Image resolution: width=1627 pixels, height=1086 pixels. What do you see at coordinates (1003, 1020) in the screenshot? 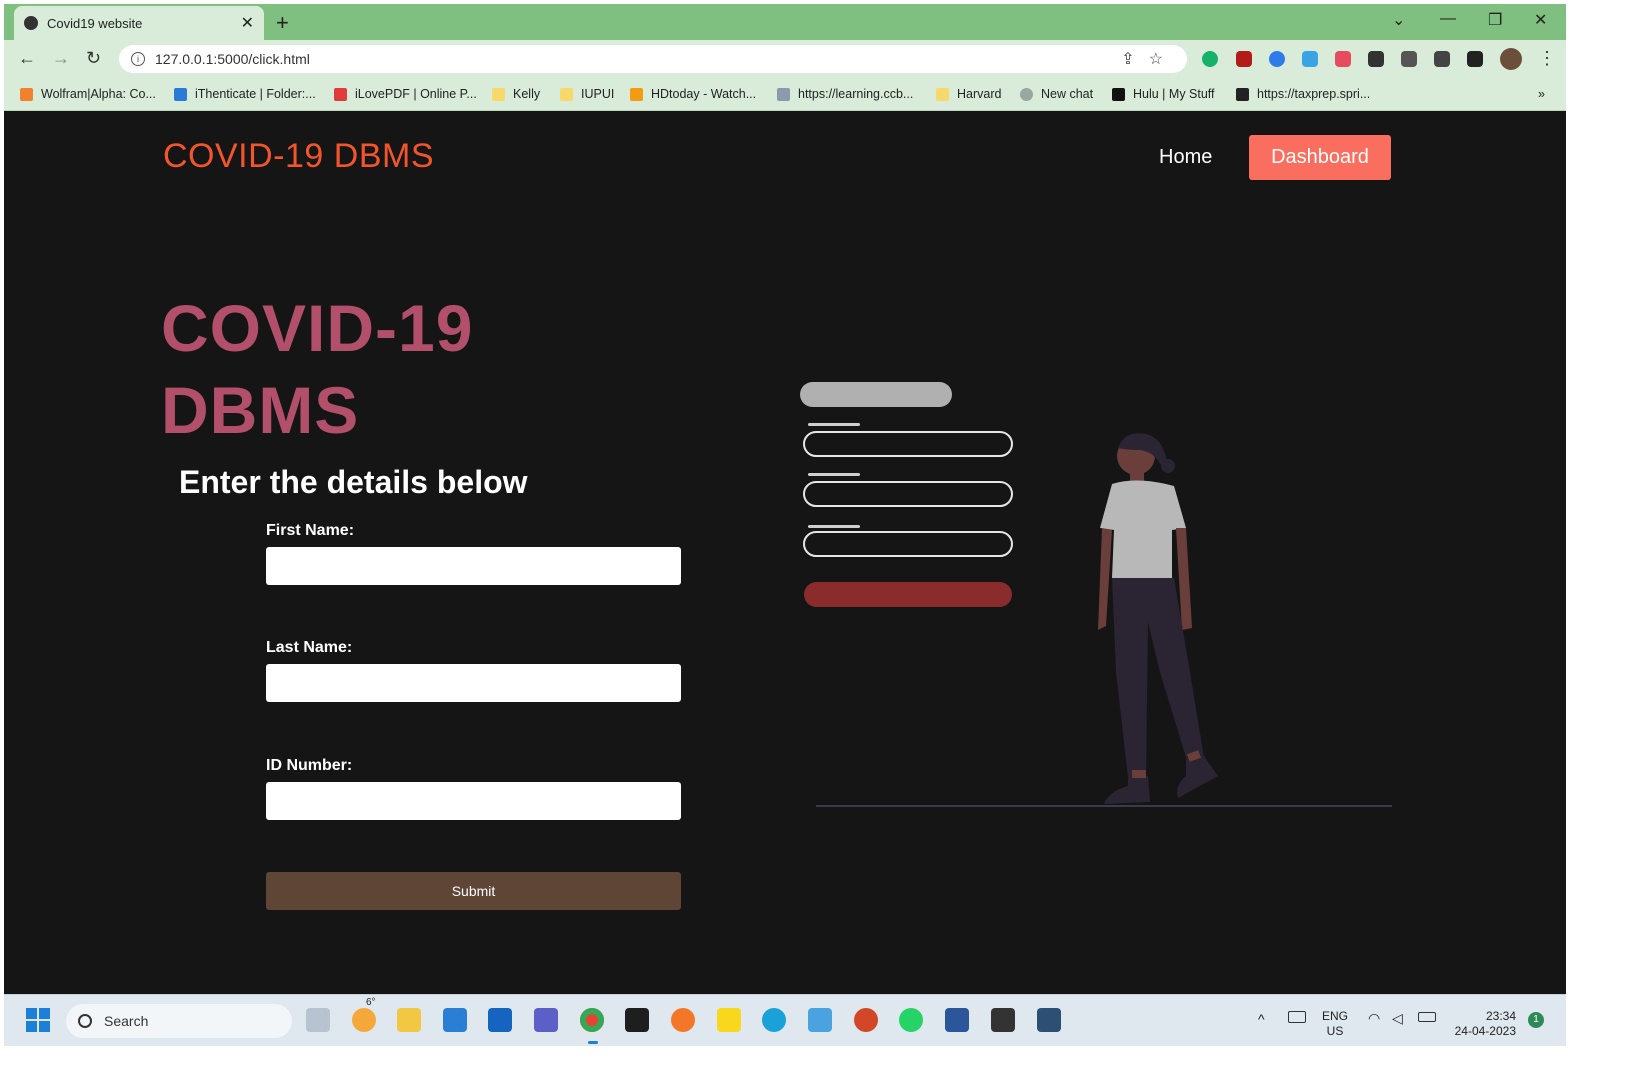
I see `powershell-icon` at bounding box center [1003, 1020].